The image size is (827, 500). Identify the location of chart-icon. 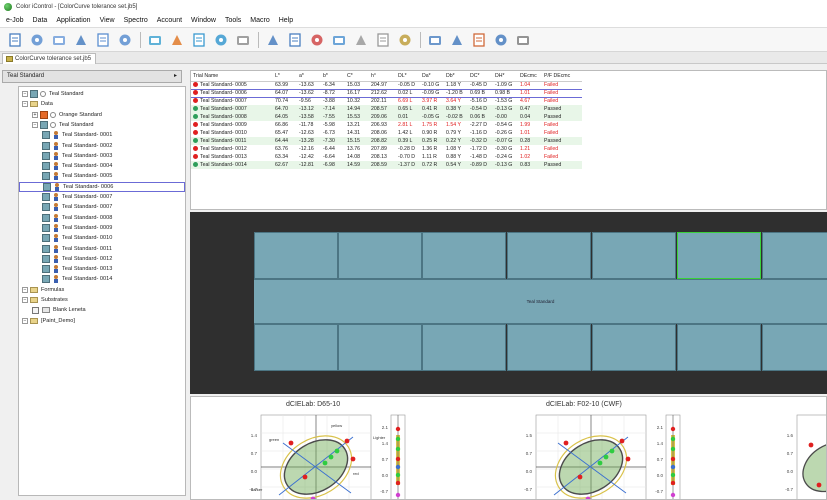
(434, 39).